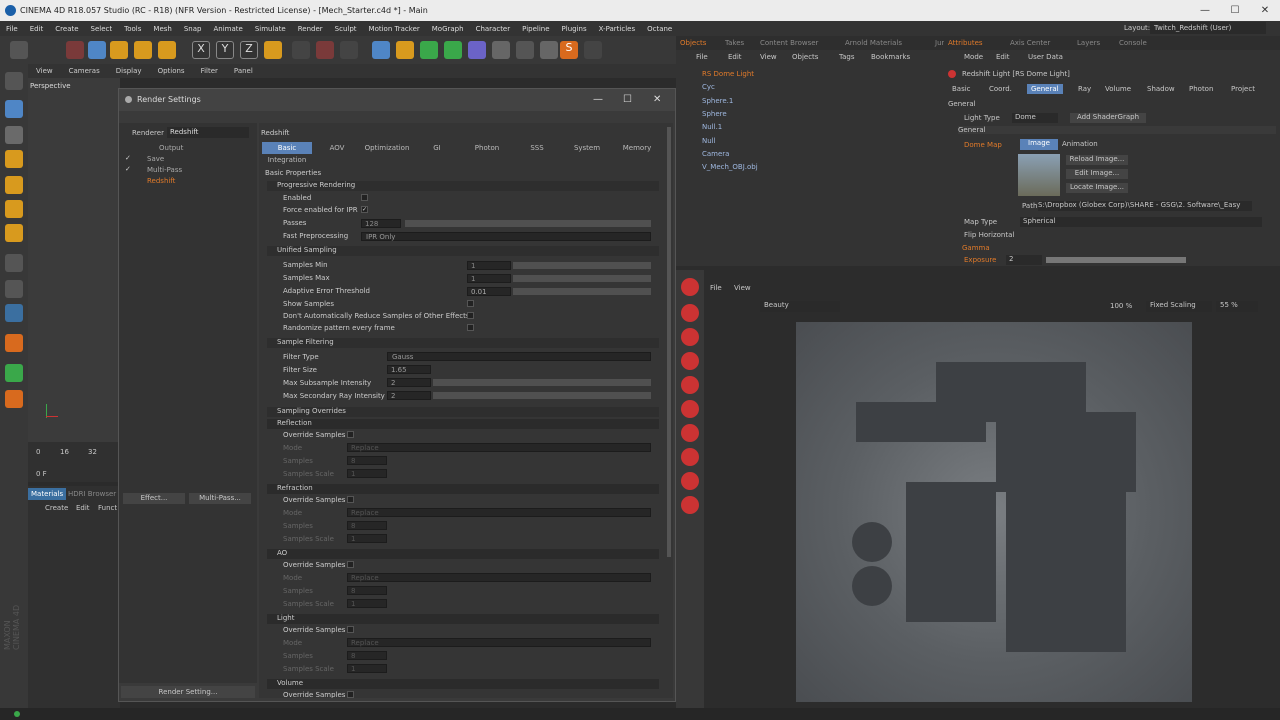  What do you see at coordinates (477, 50) in the screenshot?
I see `deformer-icon` at bounding box center [477, 50].